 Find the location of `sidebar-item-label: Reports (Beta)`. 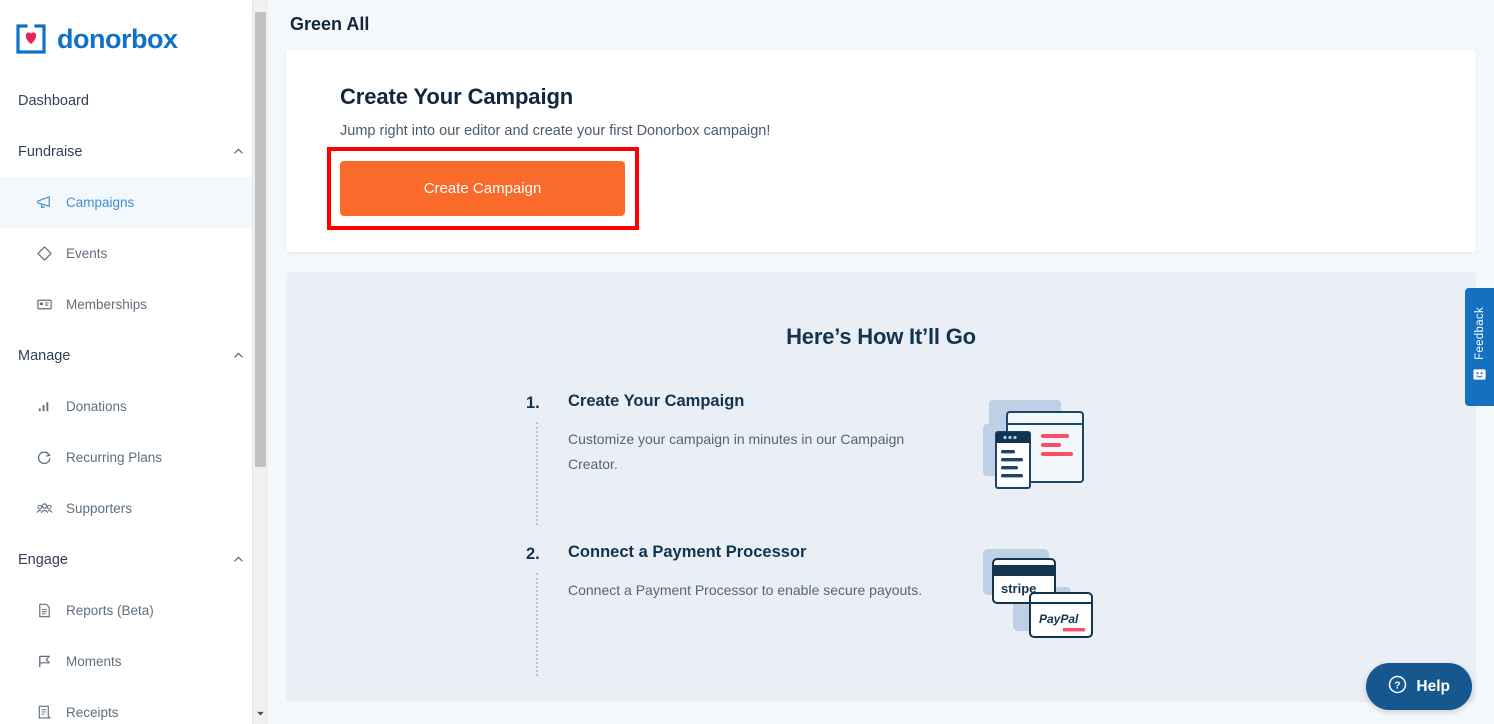

sidebar-item-label: Reports (Beta) is located at coordinates (110, 610).